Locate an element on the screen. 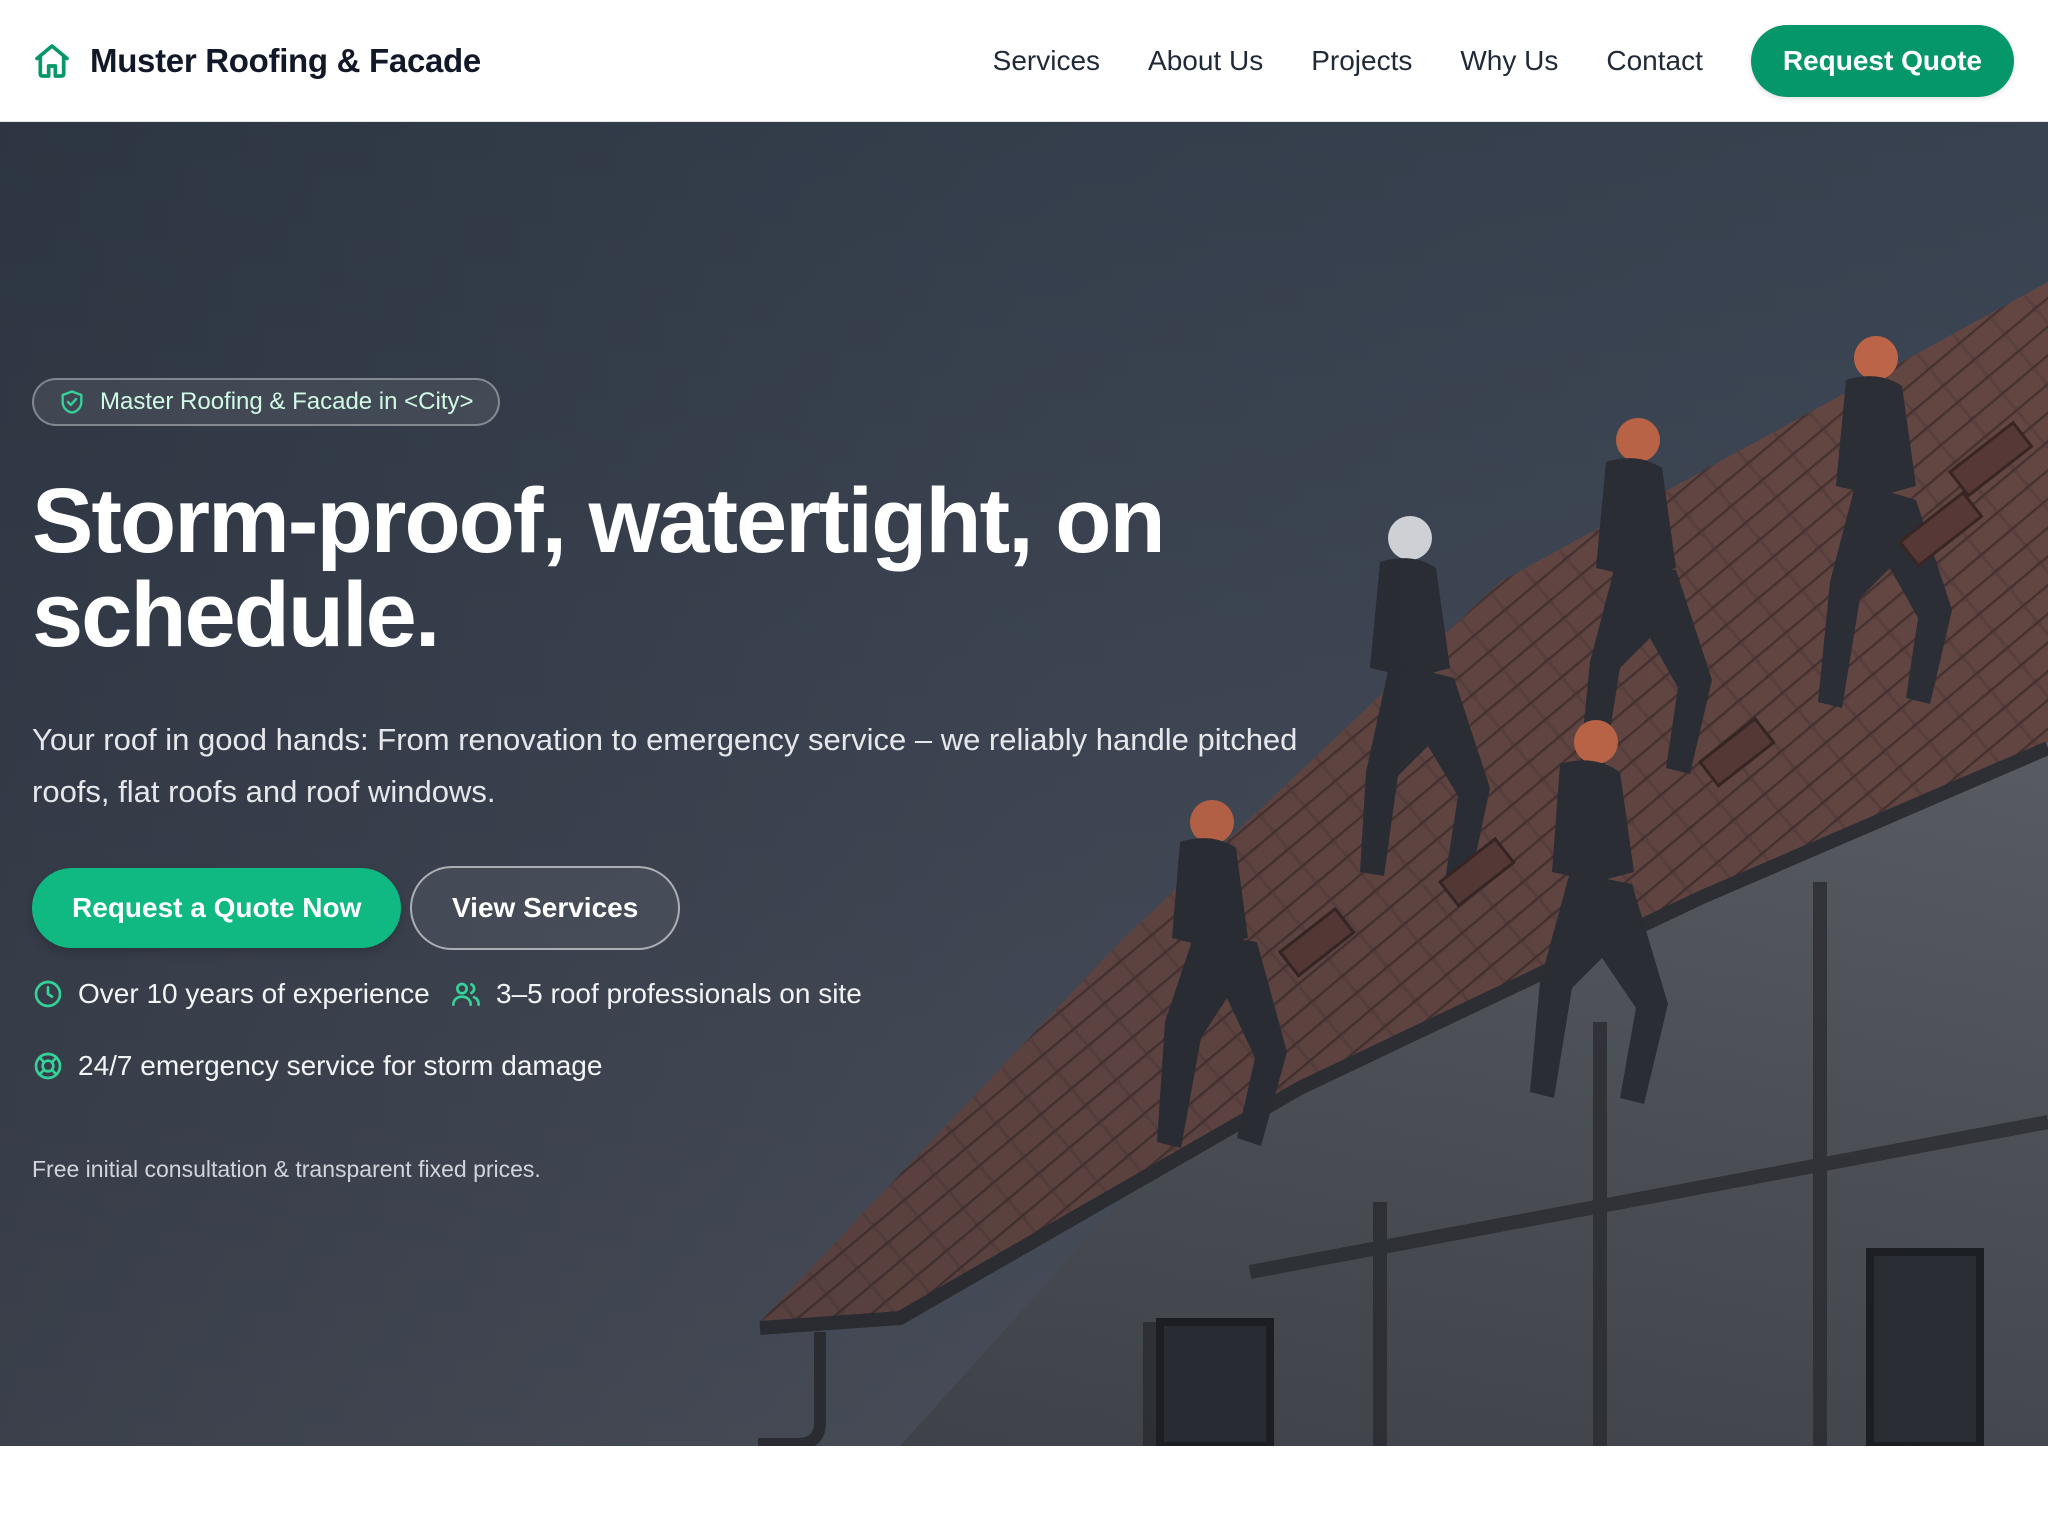  feature-team-text: 3–5 roof professionals on site is located at coordinates (679, 993).